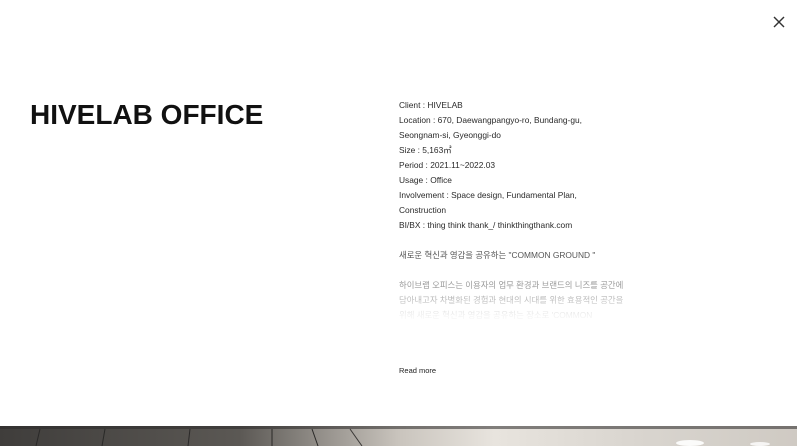 This screenshot has width=797, height=446. Describe the element at coordinates (425, 180) in the screenshot. I see `info-usage: Usage : Office` at that location.